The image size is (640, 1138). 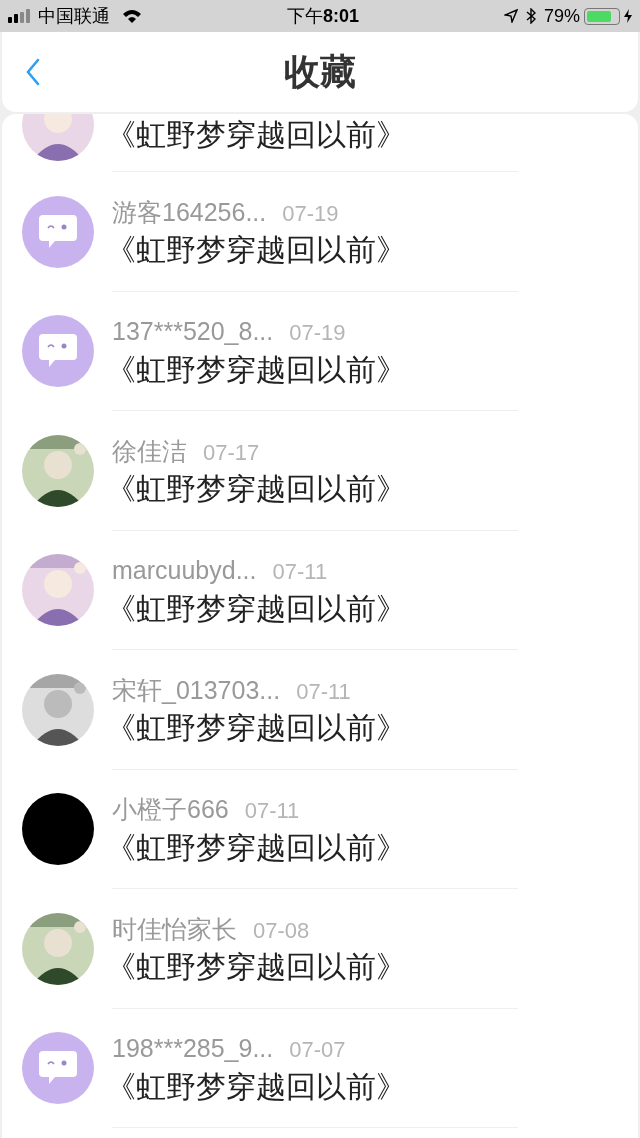 I want to click on location-arrow-icon, so click(x=510, y=16).